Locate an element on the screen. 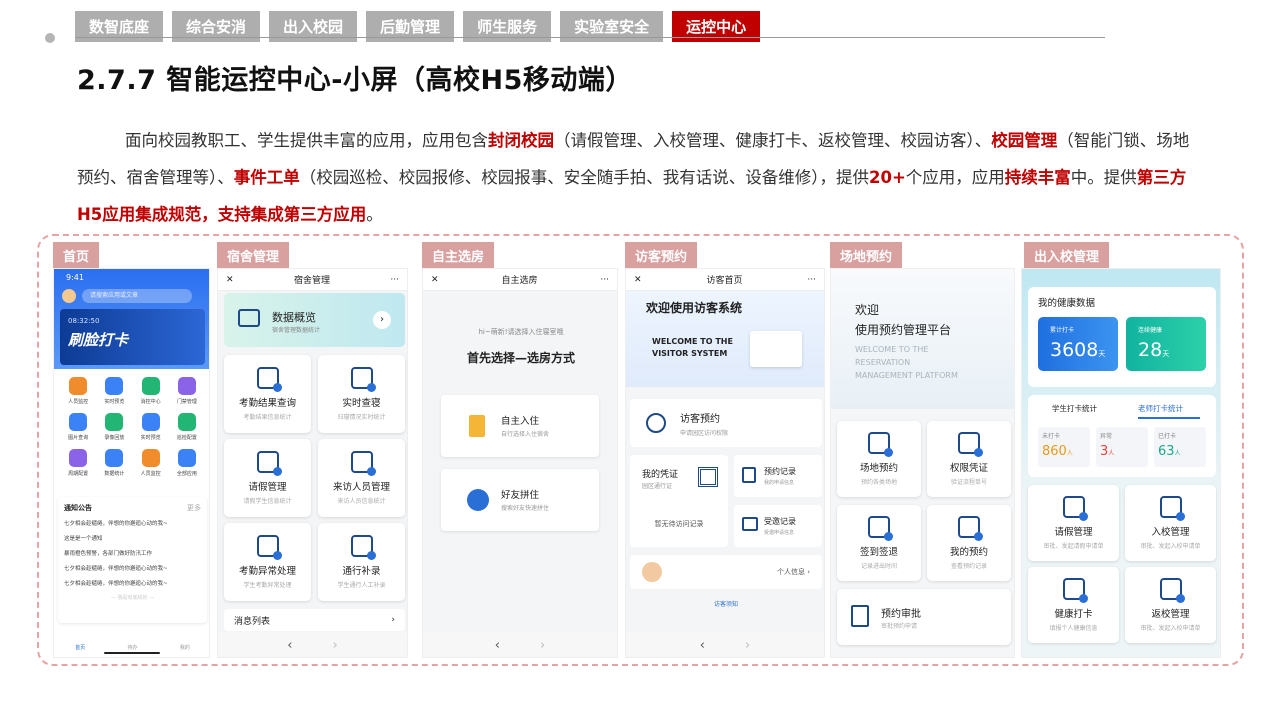  cert-subtitle: 园区通行证 is located at coordinates (657, 486).